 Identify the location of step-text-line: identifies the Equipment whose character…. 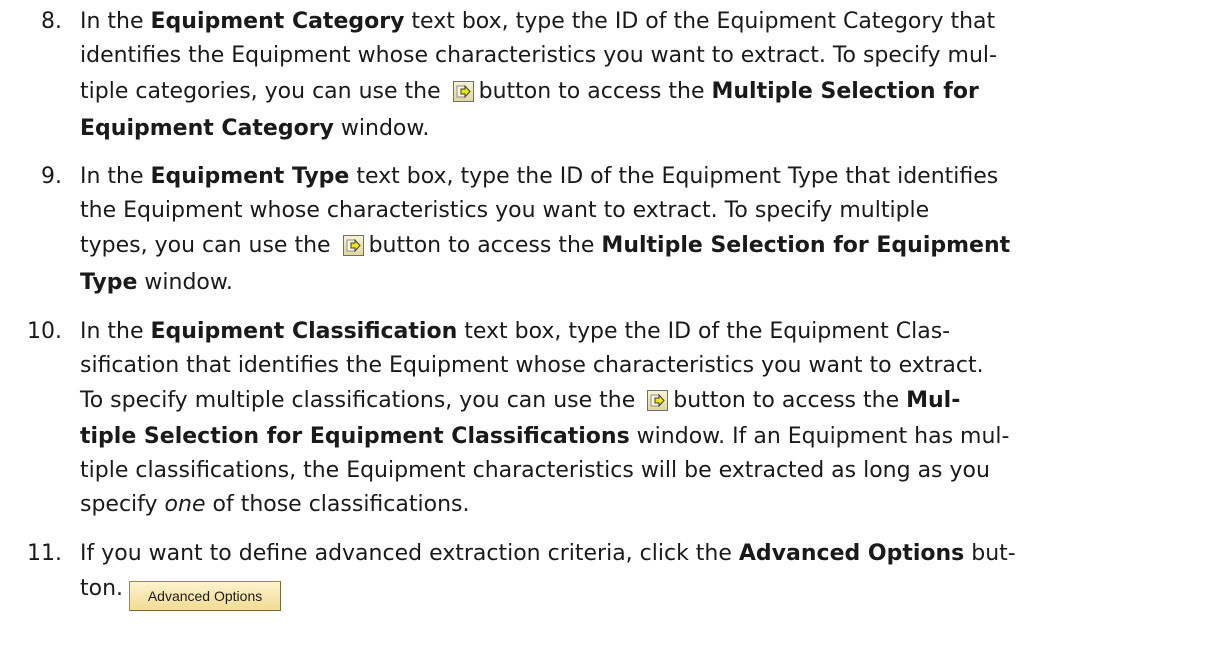
(538, 55).